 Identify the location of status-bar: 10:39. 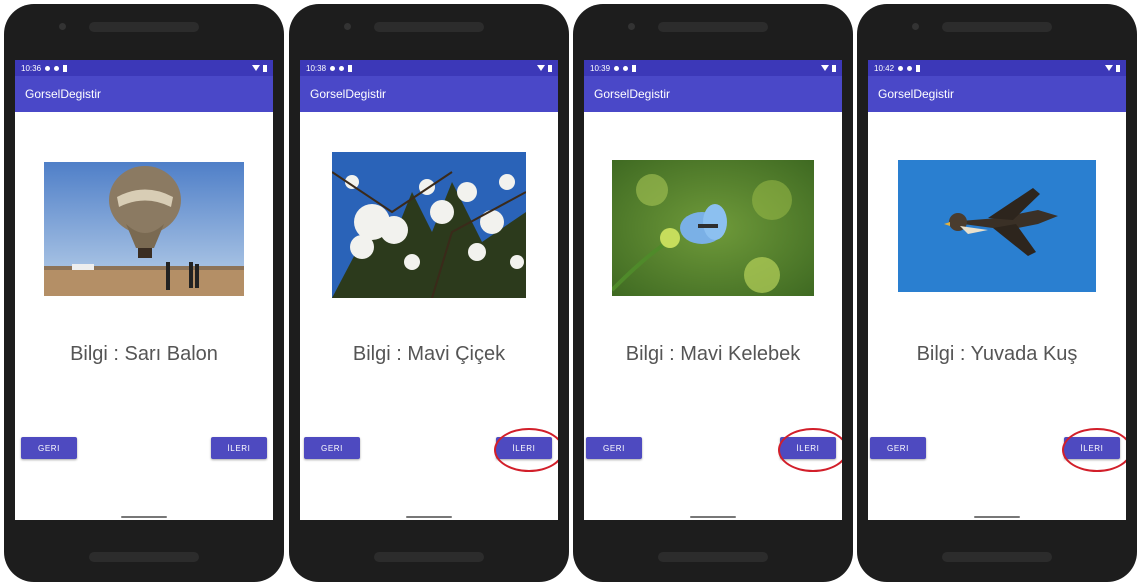
(713, 68).